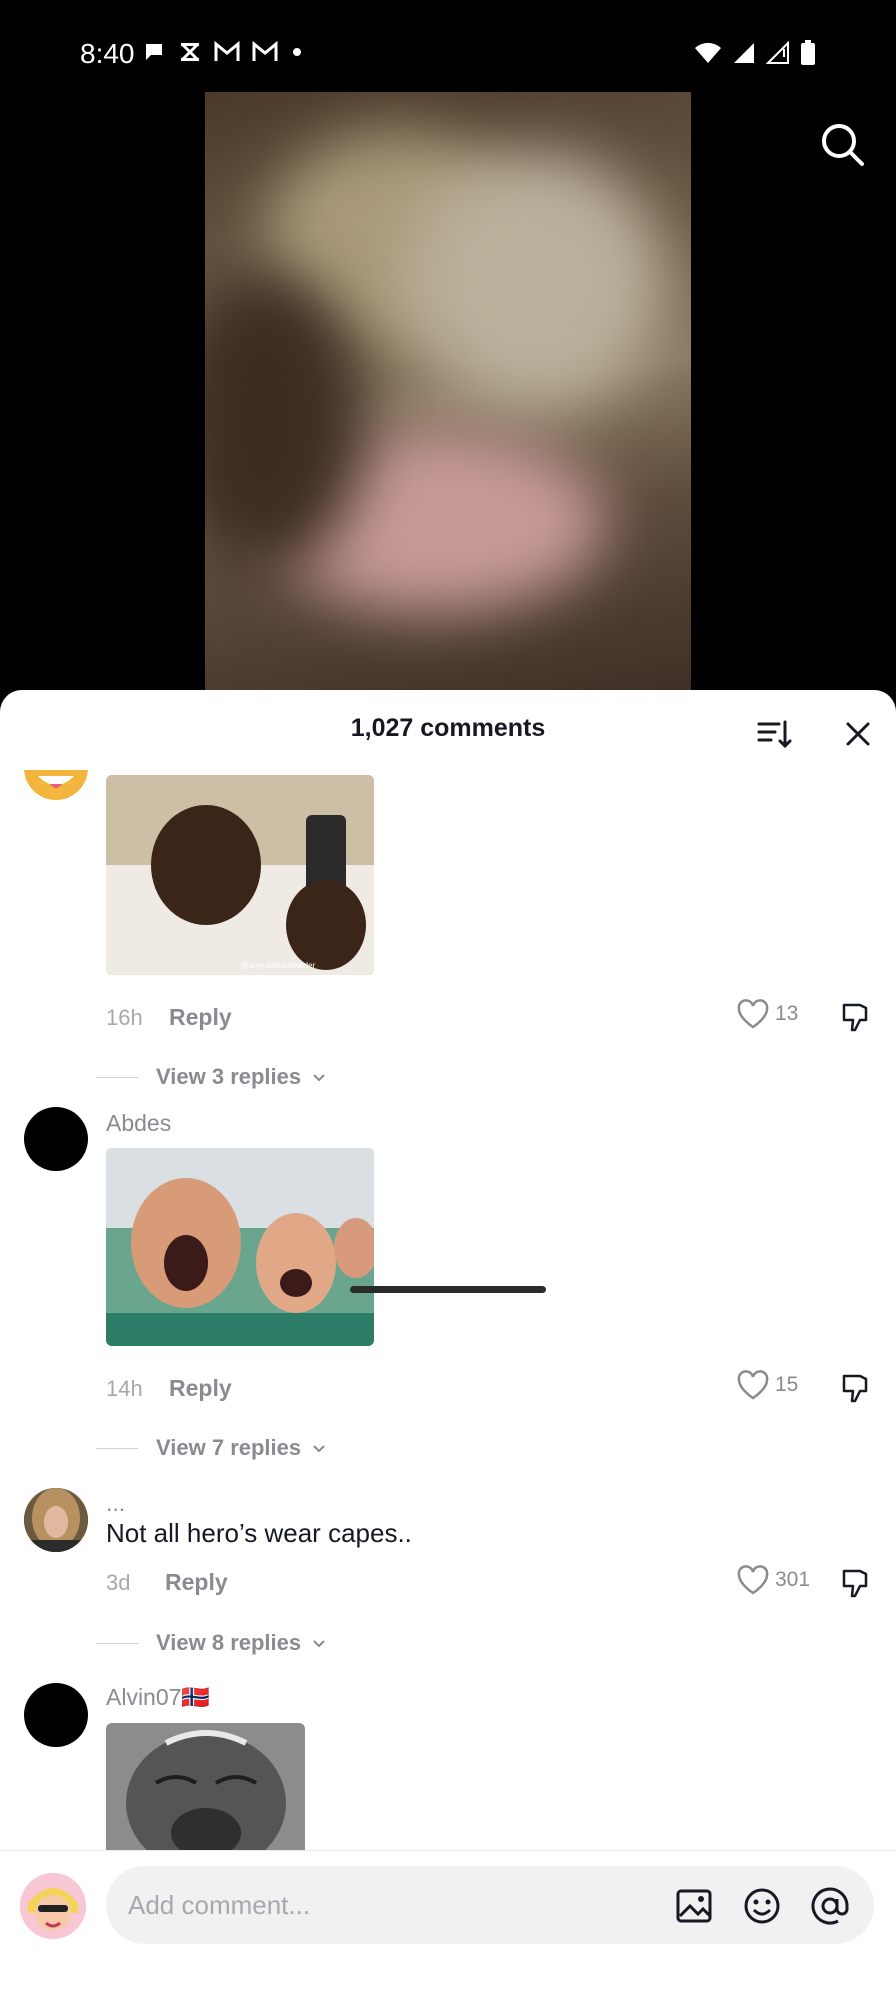 This screenshot has height=2000, width=896. Describe the element at coordinates (787, 1013) in the screenshot. I see `like-count: 13` at that location.